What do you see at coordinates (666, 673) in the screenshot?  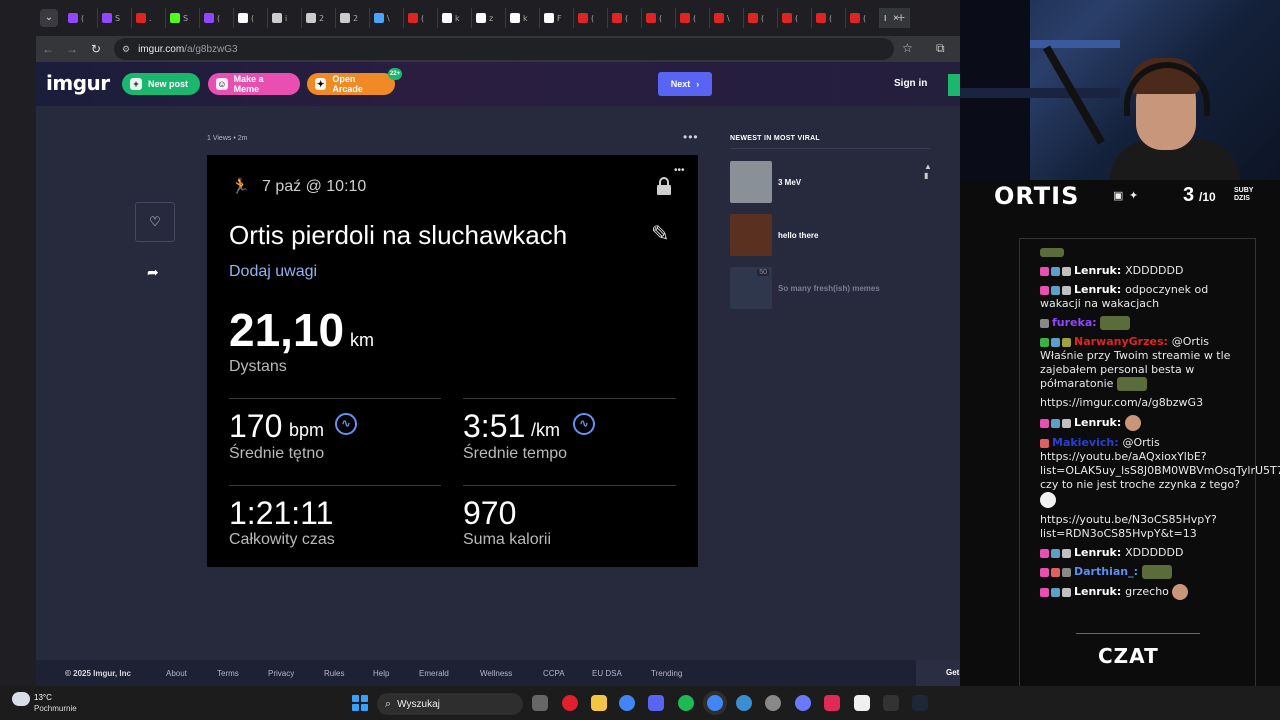 I see `footer-link: Trending` at bounding box center [666, 673].